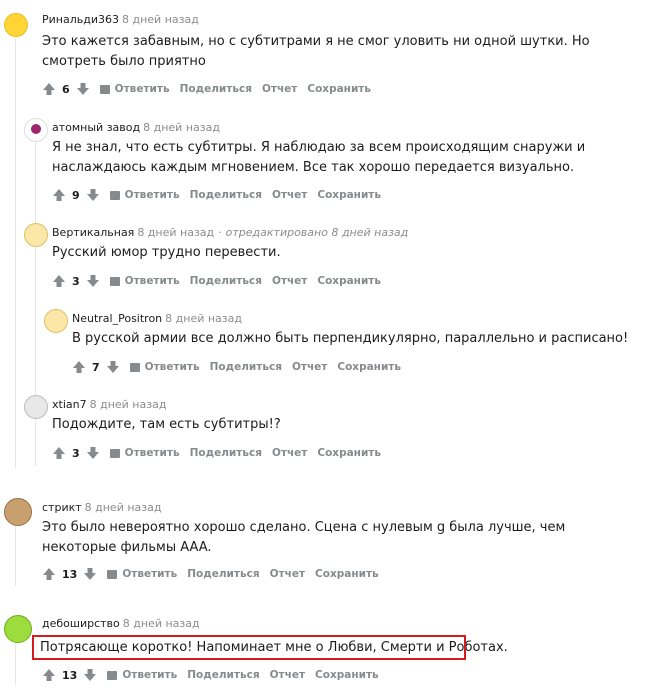 The image size is (650, 692). What do you see at coordinates (249, 647) in the screenshot?
I see `highlight-box` at bounding box center [249, 647].